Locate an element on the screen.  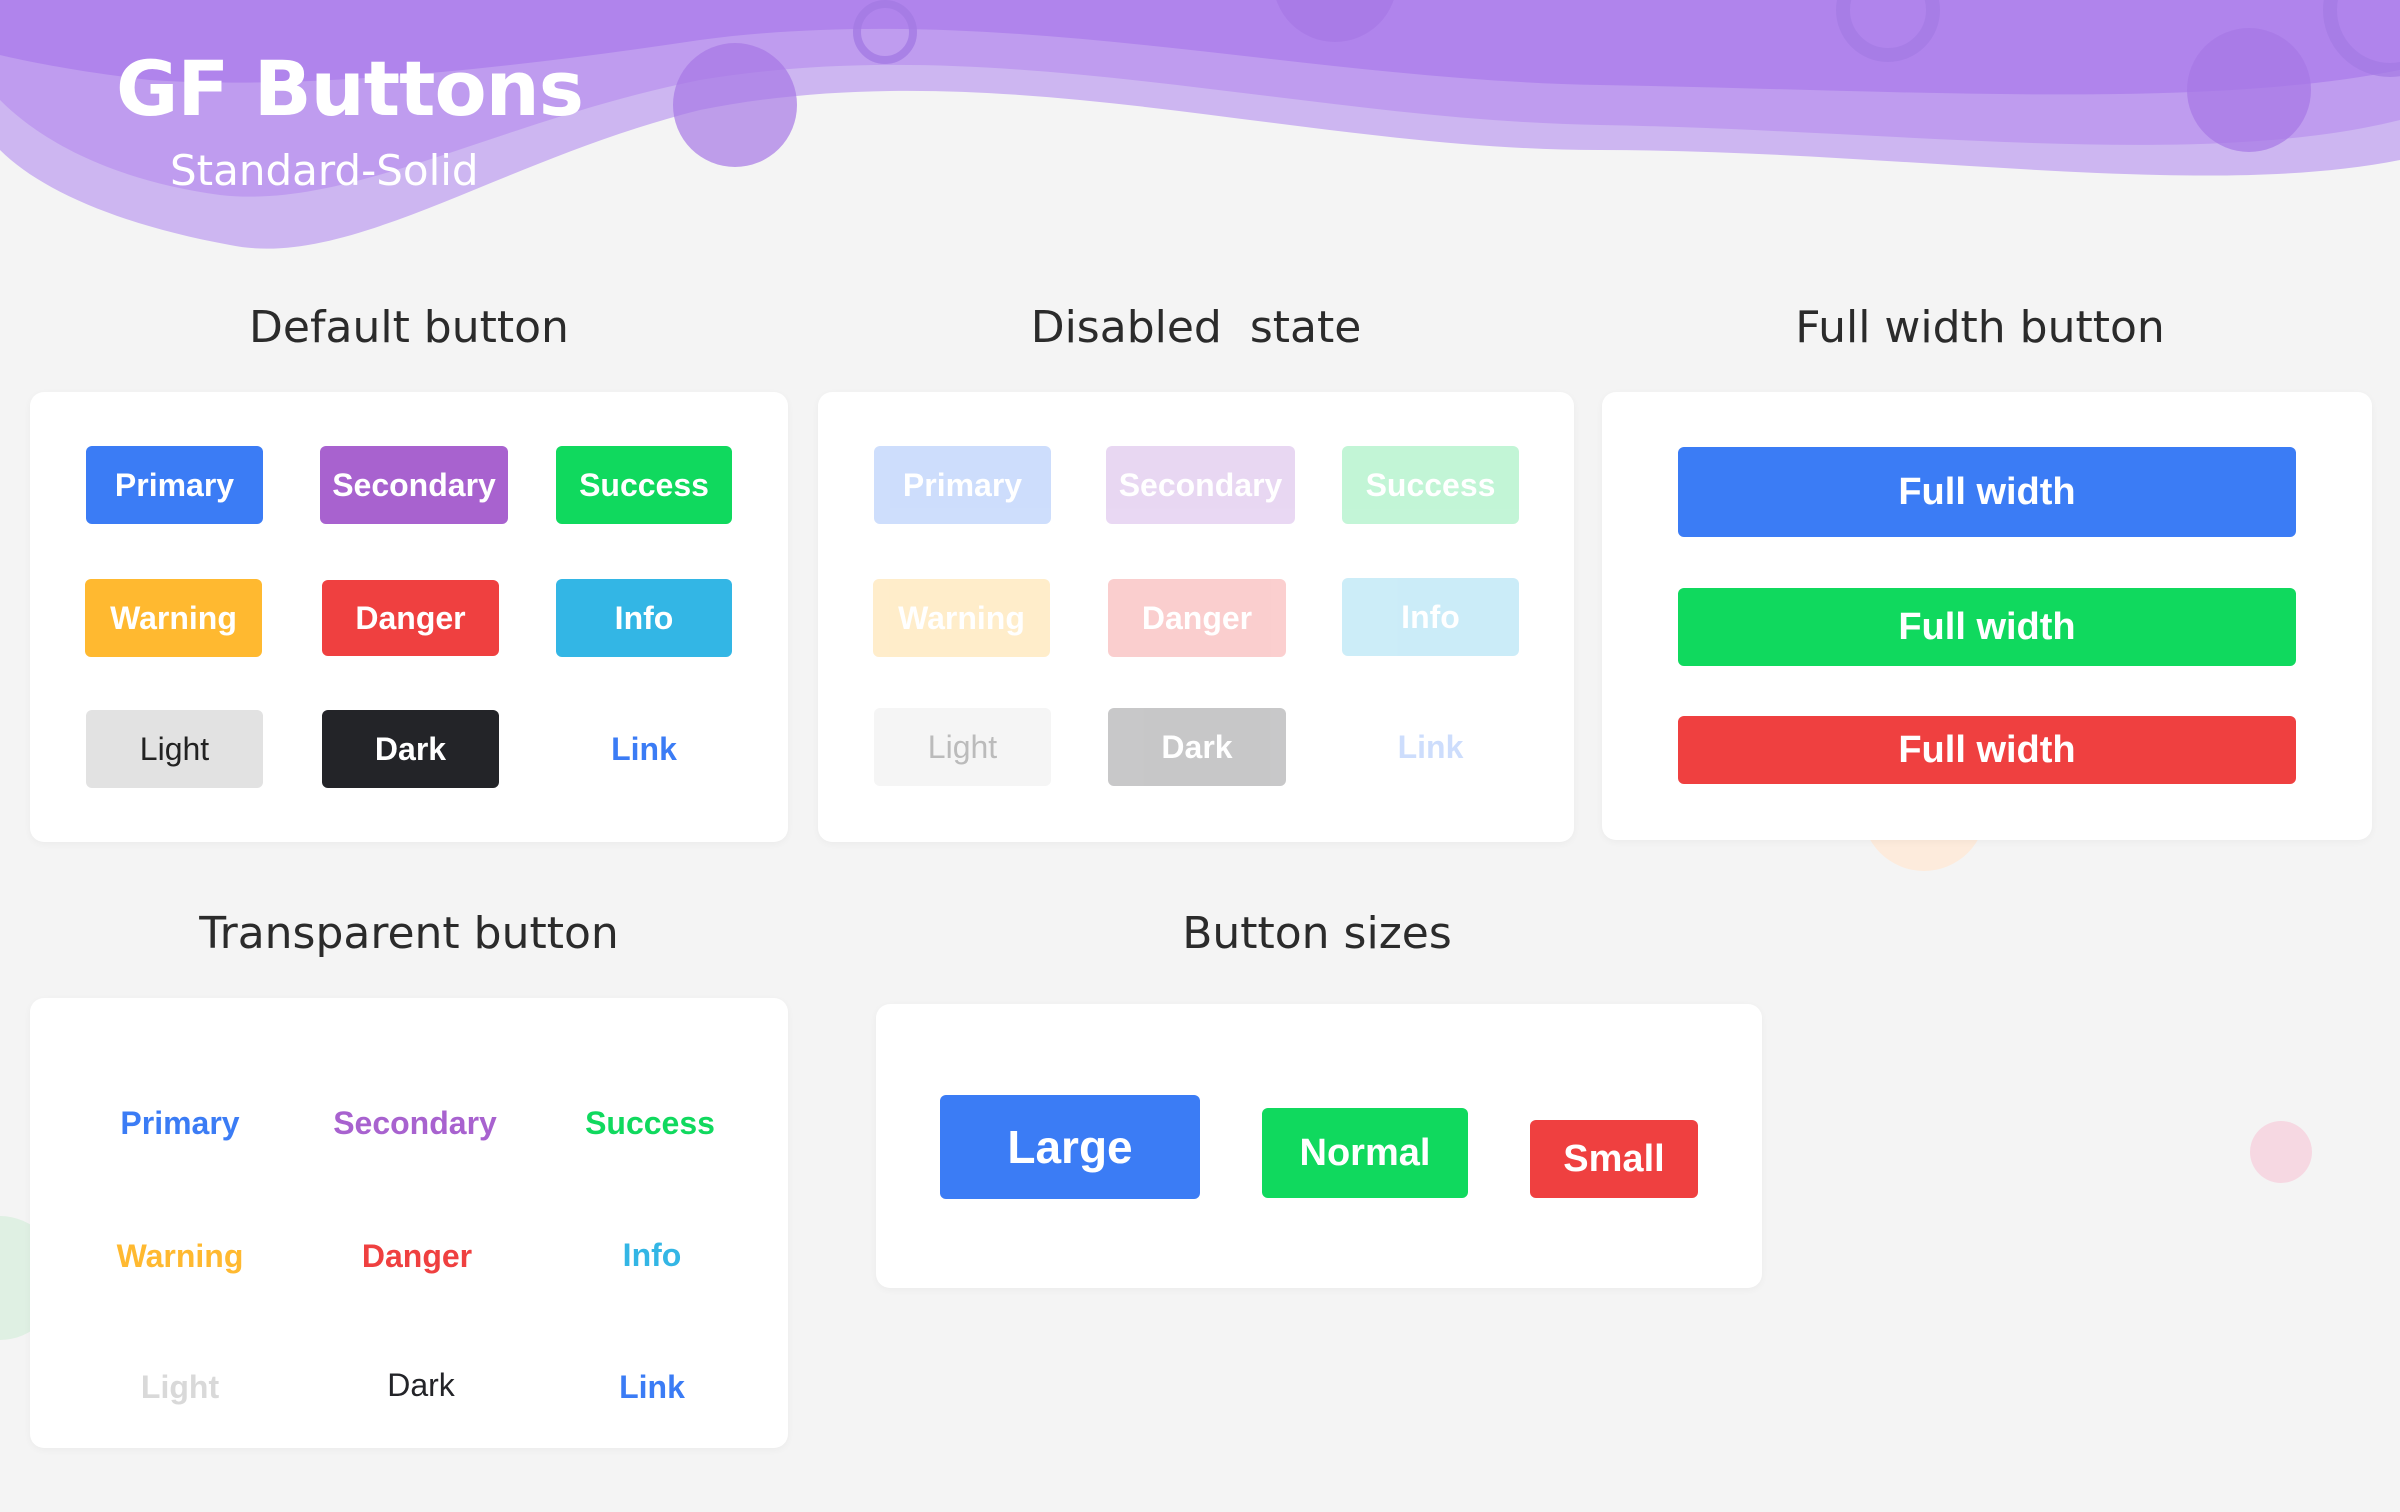
transparent-info-button: Info is located at coordinates (652, 1255).